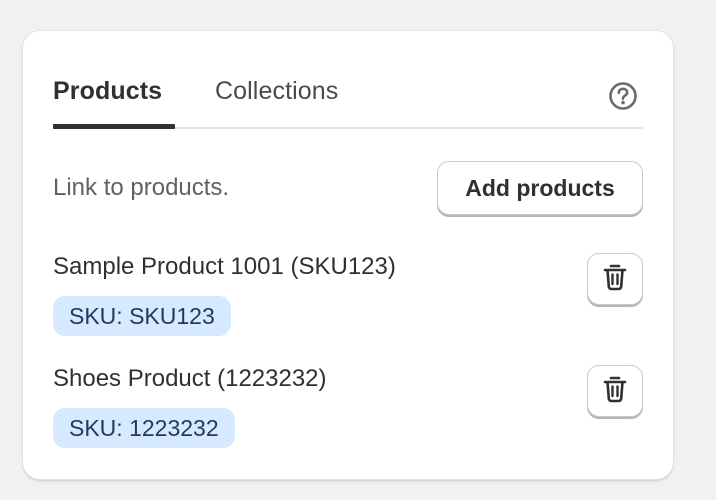 This screenshot has height=500, width=716. I want to click on sku-badge: SKU: 1223232, so click(144, 428).